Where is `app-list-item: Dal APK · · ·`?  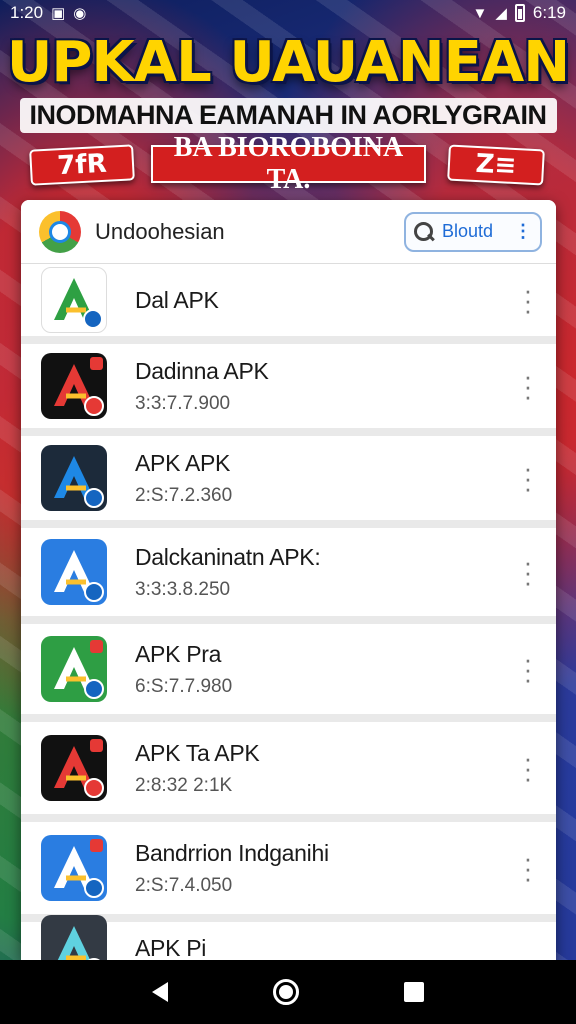
app-list-item: Dal APK · · · is located at coordinates (288, 304).